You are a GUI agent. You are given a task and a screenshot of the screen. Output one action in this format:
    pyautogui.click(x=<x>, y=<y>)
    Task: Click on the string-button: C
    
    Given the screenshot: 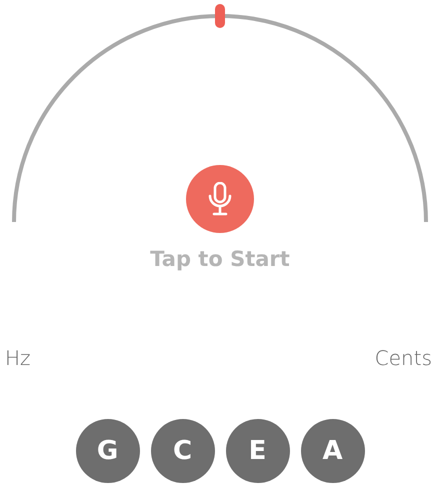 What is the action you would take?
    pyautogui.click(x=182, y=451)
    